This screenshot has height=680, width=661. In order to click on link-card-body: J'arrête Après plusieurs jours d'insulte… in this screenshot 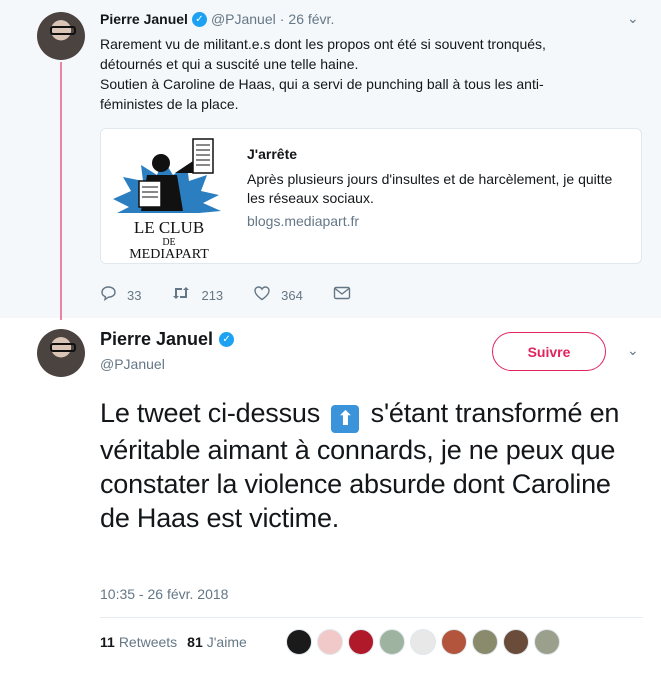, I will do `click(437, 188)`.